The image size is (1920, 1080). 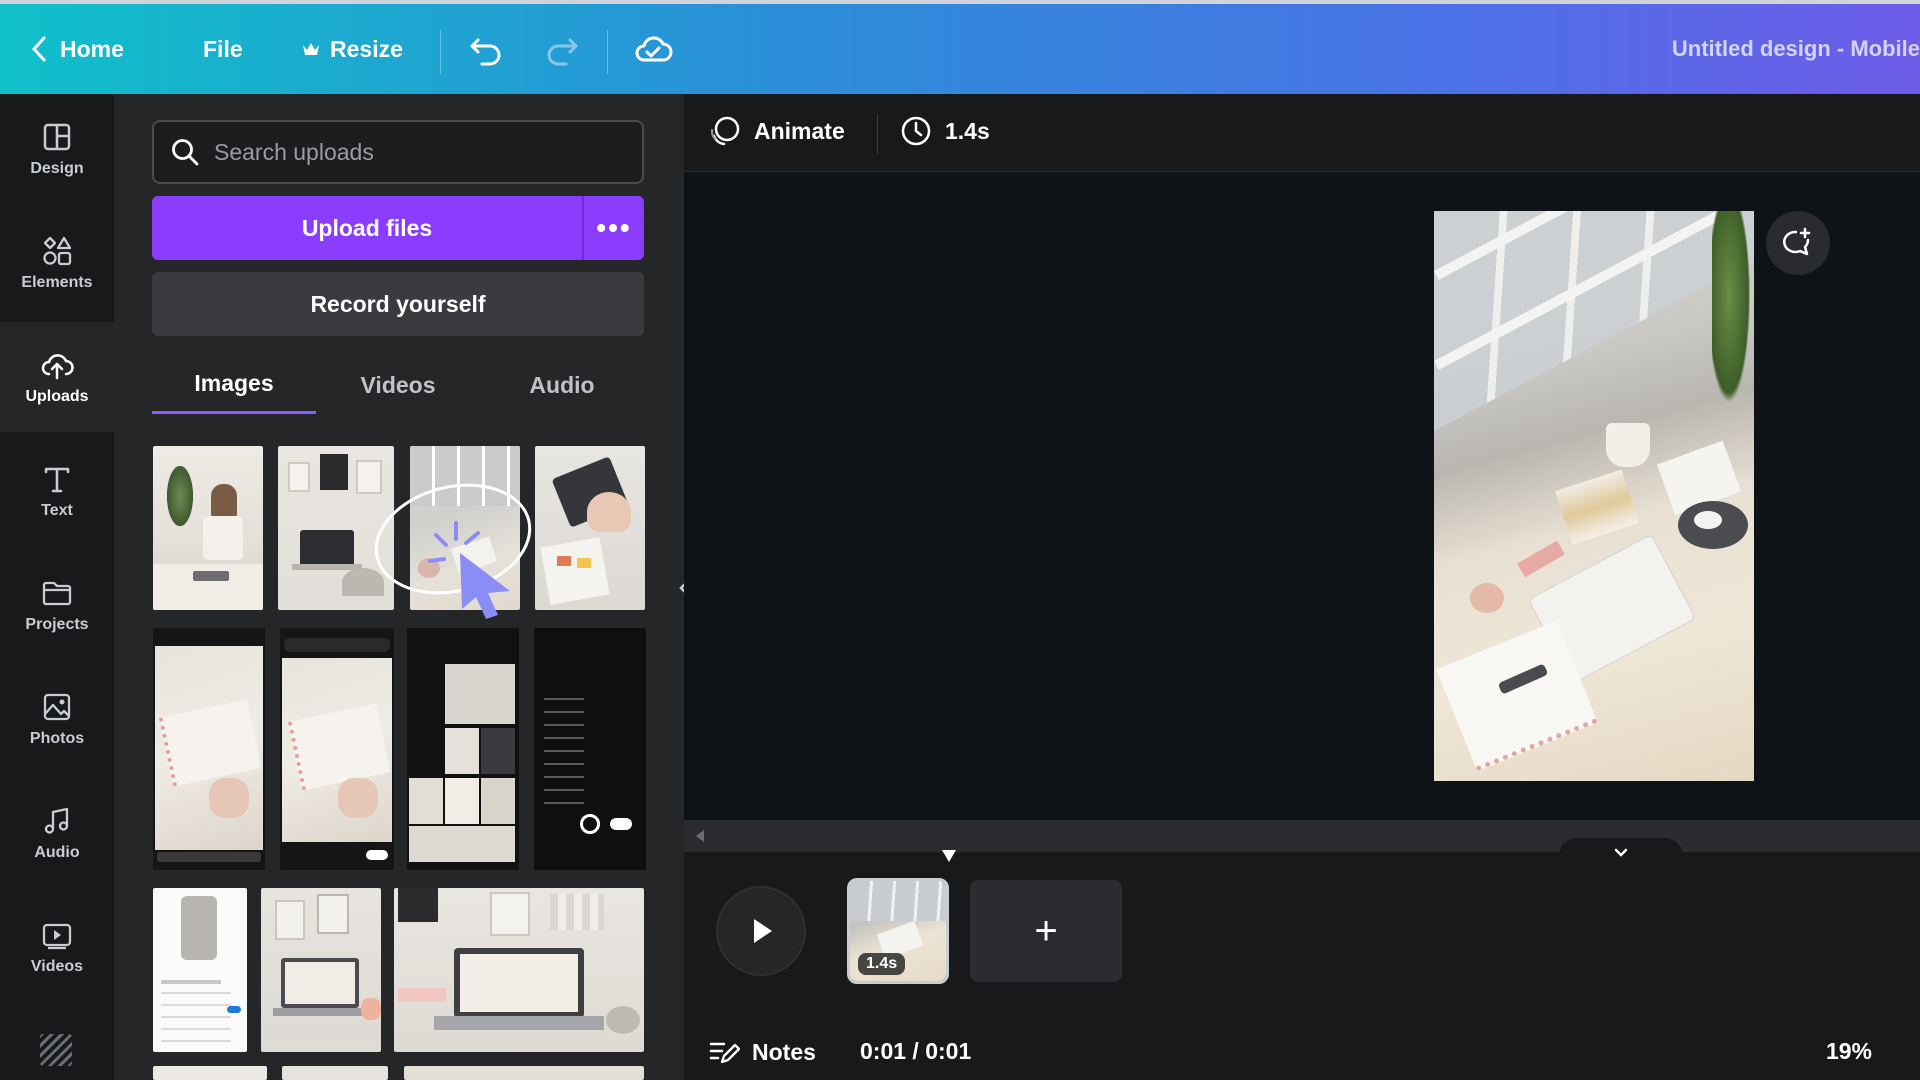 What do you see at coordinates (185, 152) in the screenshot?
I see `search-icon` at bounding box center [185, 152].